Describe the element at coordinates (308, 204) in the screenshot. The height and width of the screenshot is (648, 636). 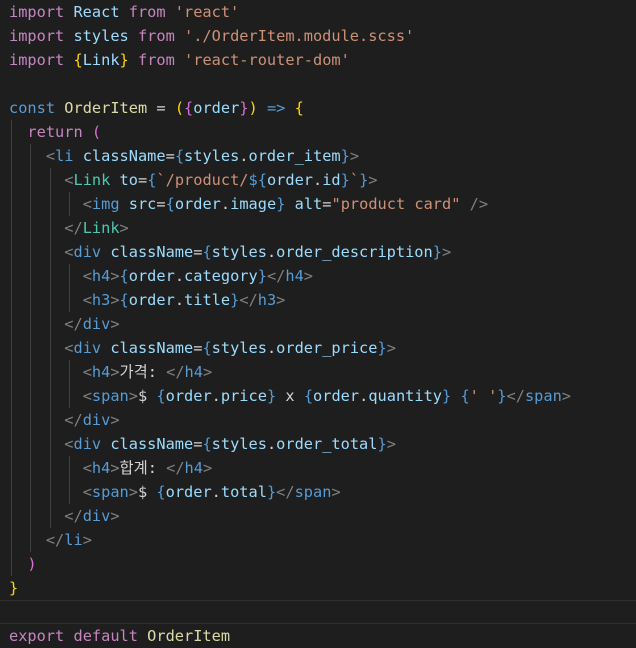
I see `code-token: alt` at that location.